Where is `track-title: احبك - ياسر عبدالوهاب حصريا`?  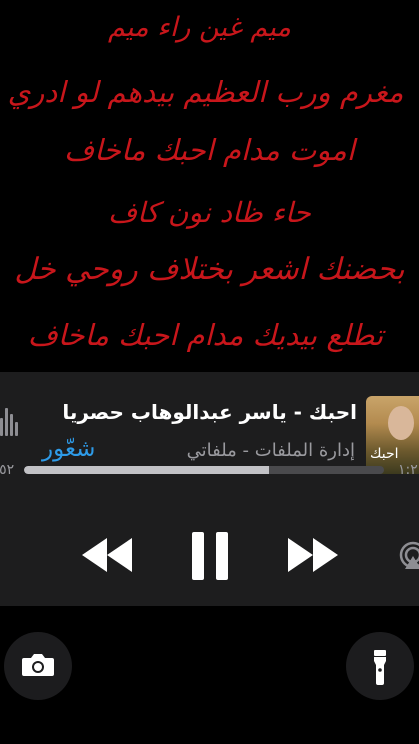 track-title: احبك - ياسر عبدالوهاب حصريا is located at coordinates (209, 412).